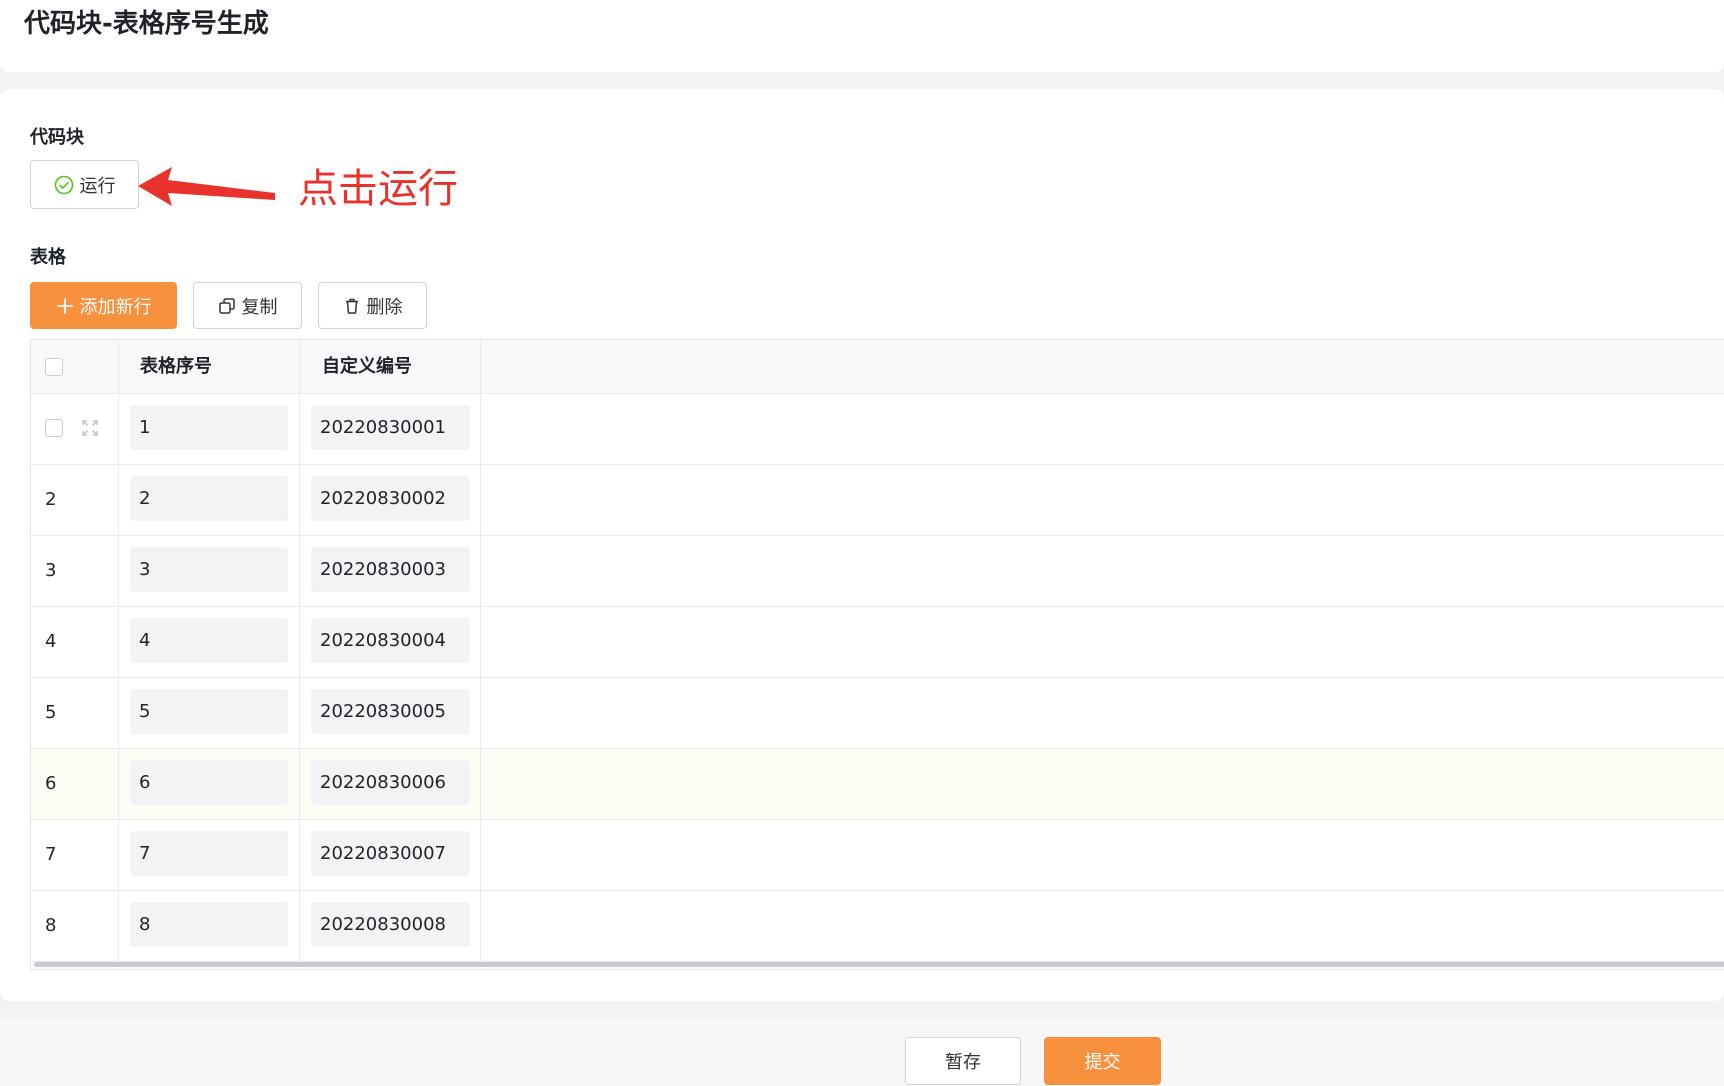 Image resolution: width=1724 pixels, height=1086 pixels. I want to click on seq-cell: 8, so click(209, 926).